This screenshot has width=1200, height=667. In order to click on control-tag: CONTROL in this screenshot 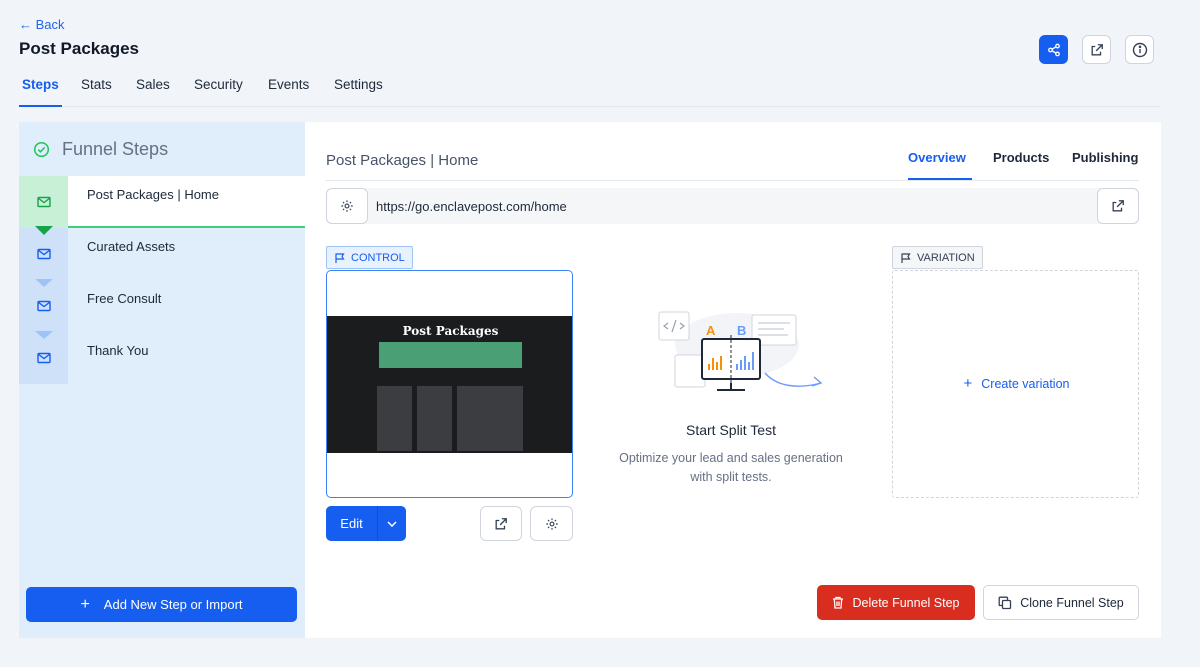, I will do `click(369, 257)`.